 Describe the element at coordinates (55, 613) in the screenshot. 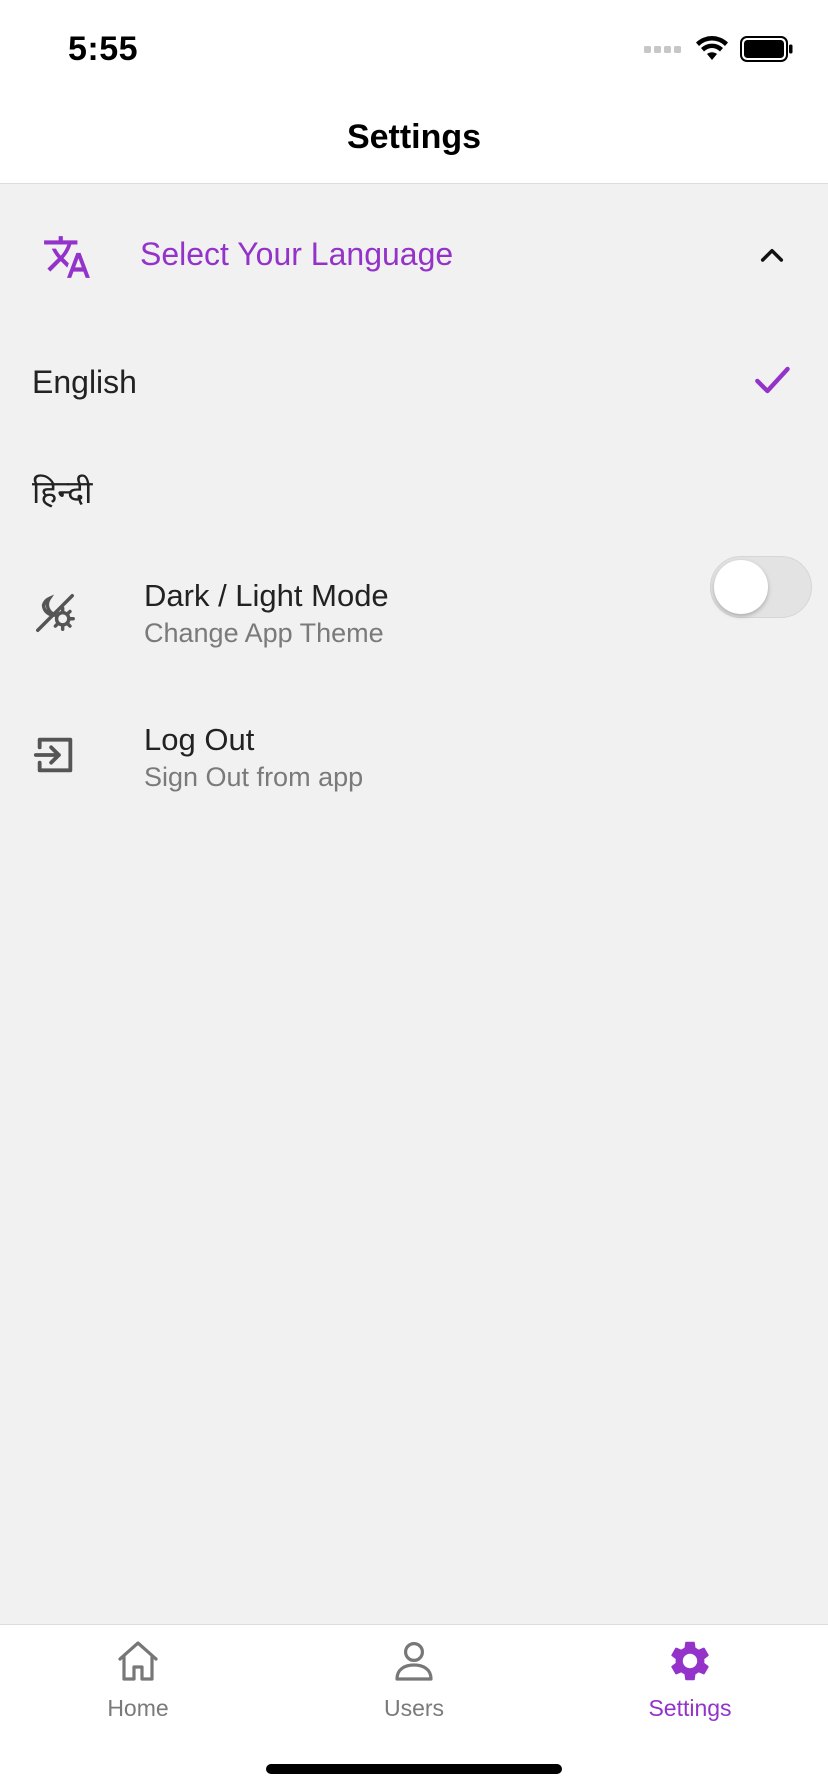

I see `theme-mode-icon` at that location.